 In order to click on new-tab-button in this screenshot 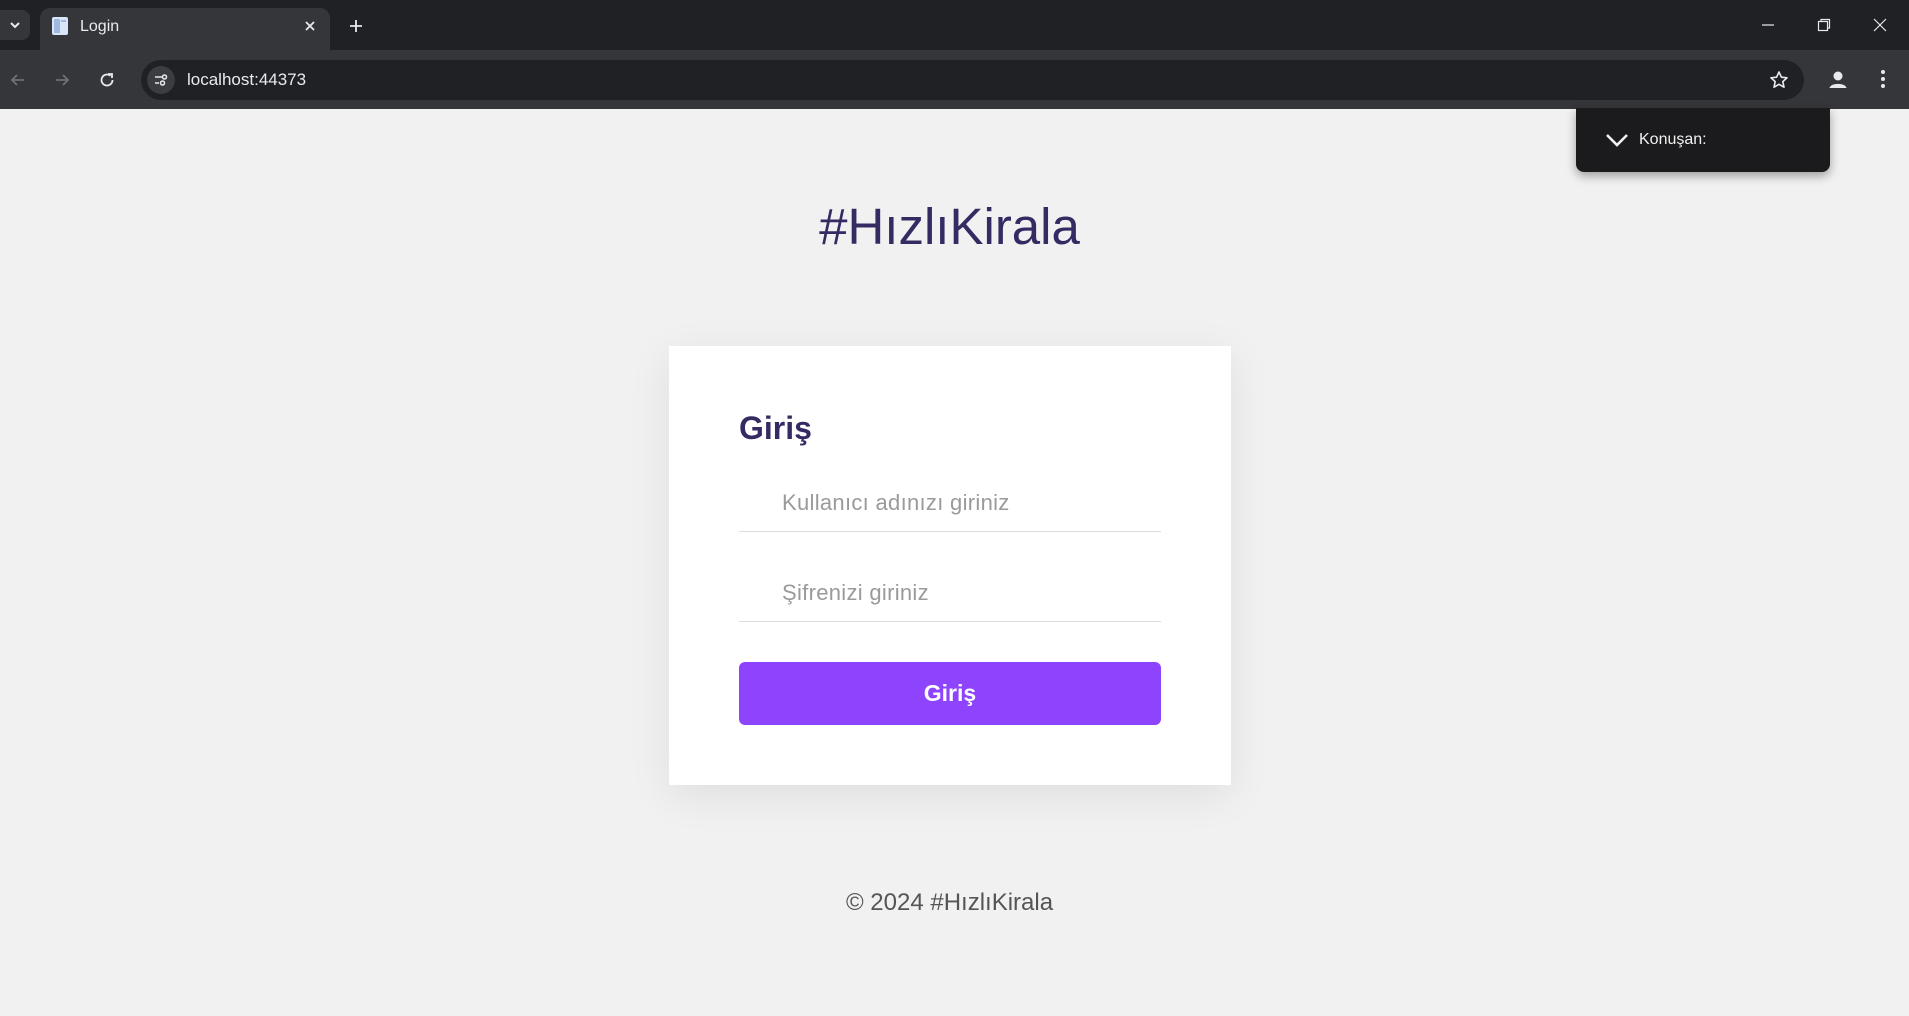, I will do `click(356, 26)`.